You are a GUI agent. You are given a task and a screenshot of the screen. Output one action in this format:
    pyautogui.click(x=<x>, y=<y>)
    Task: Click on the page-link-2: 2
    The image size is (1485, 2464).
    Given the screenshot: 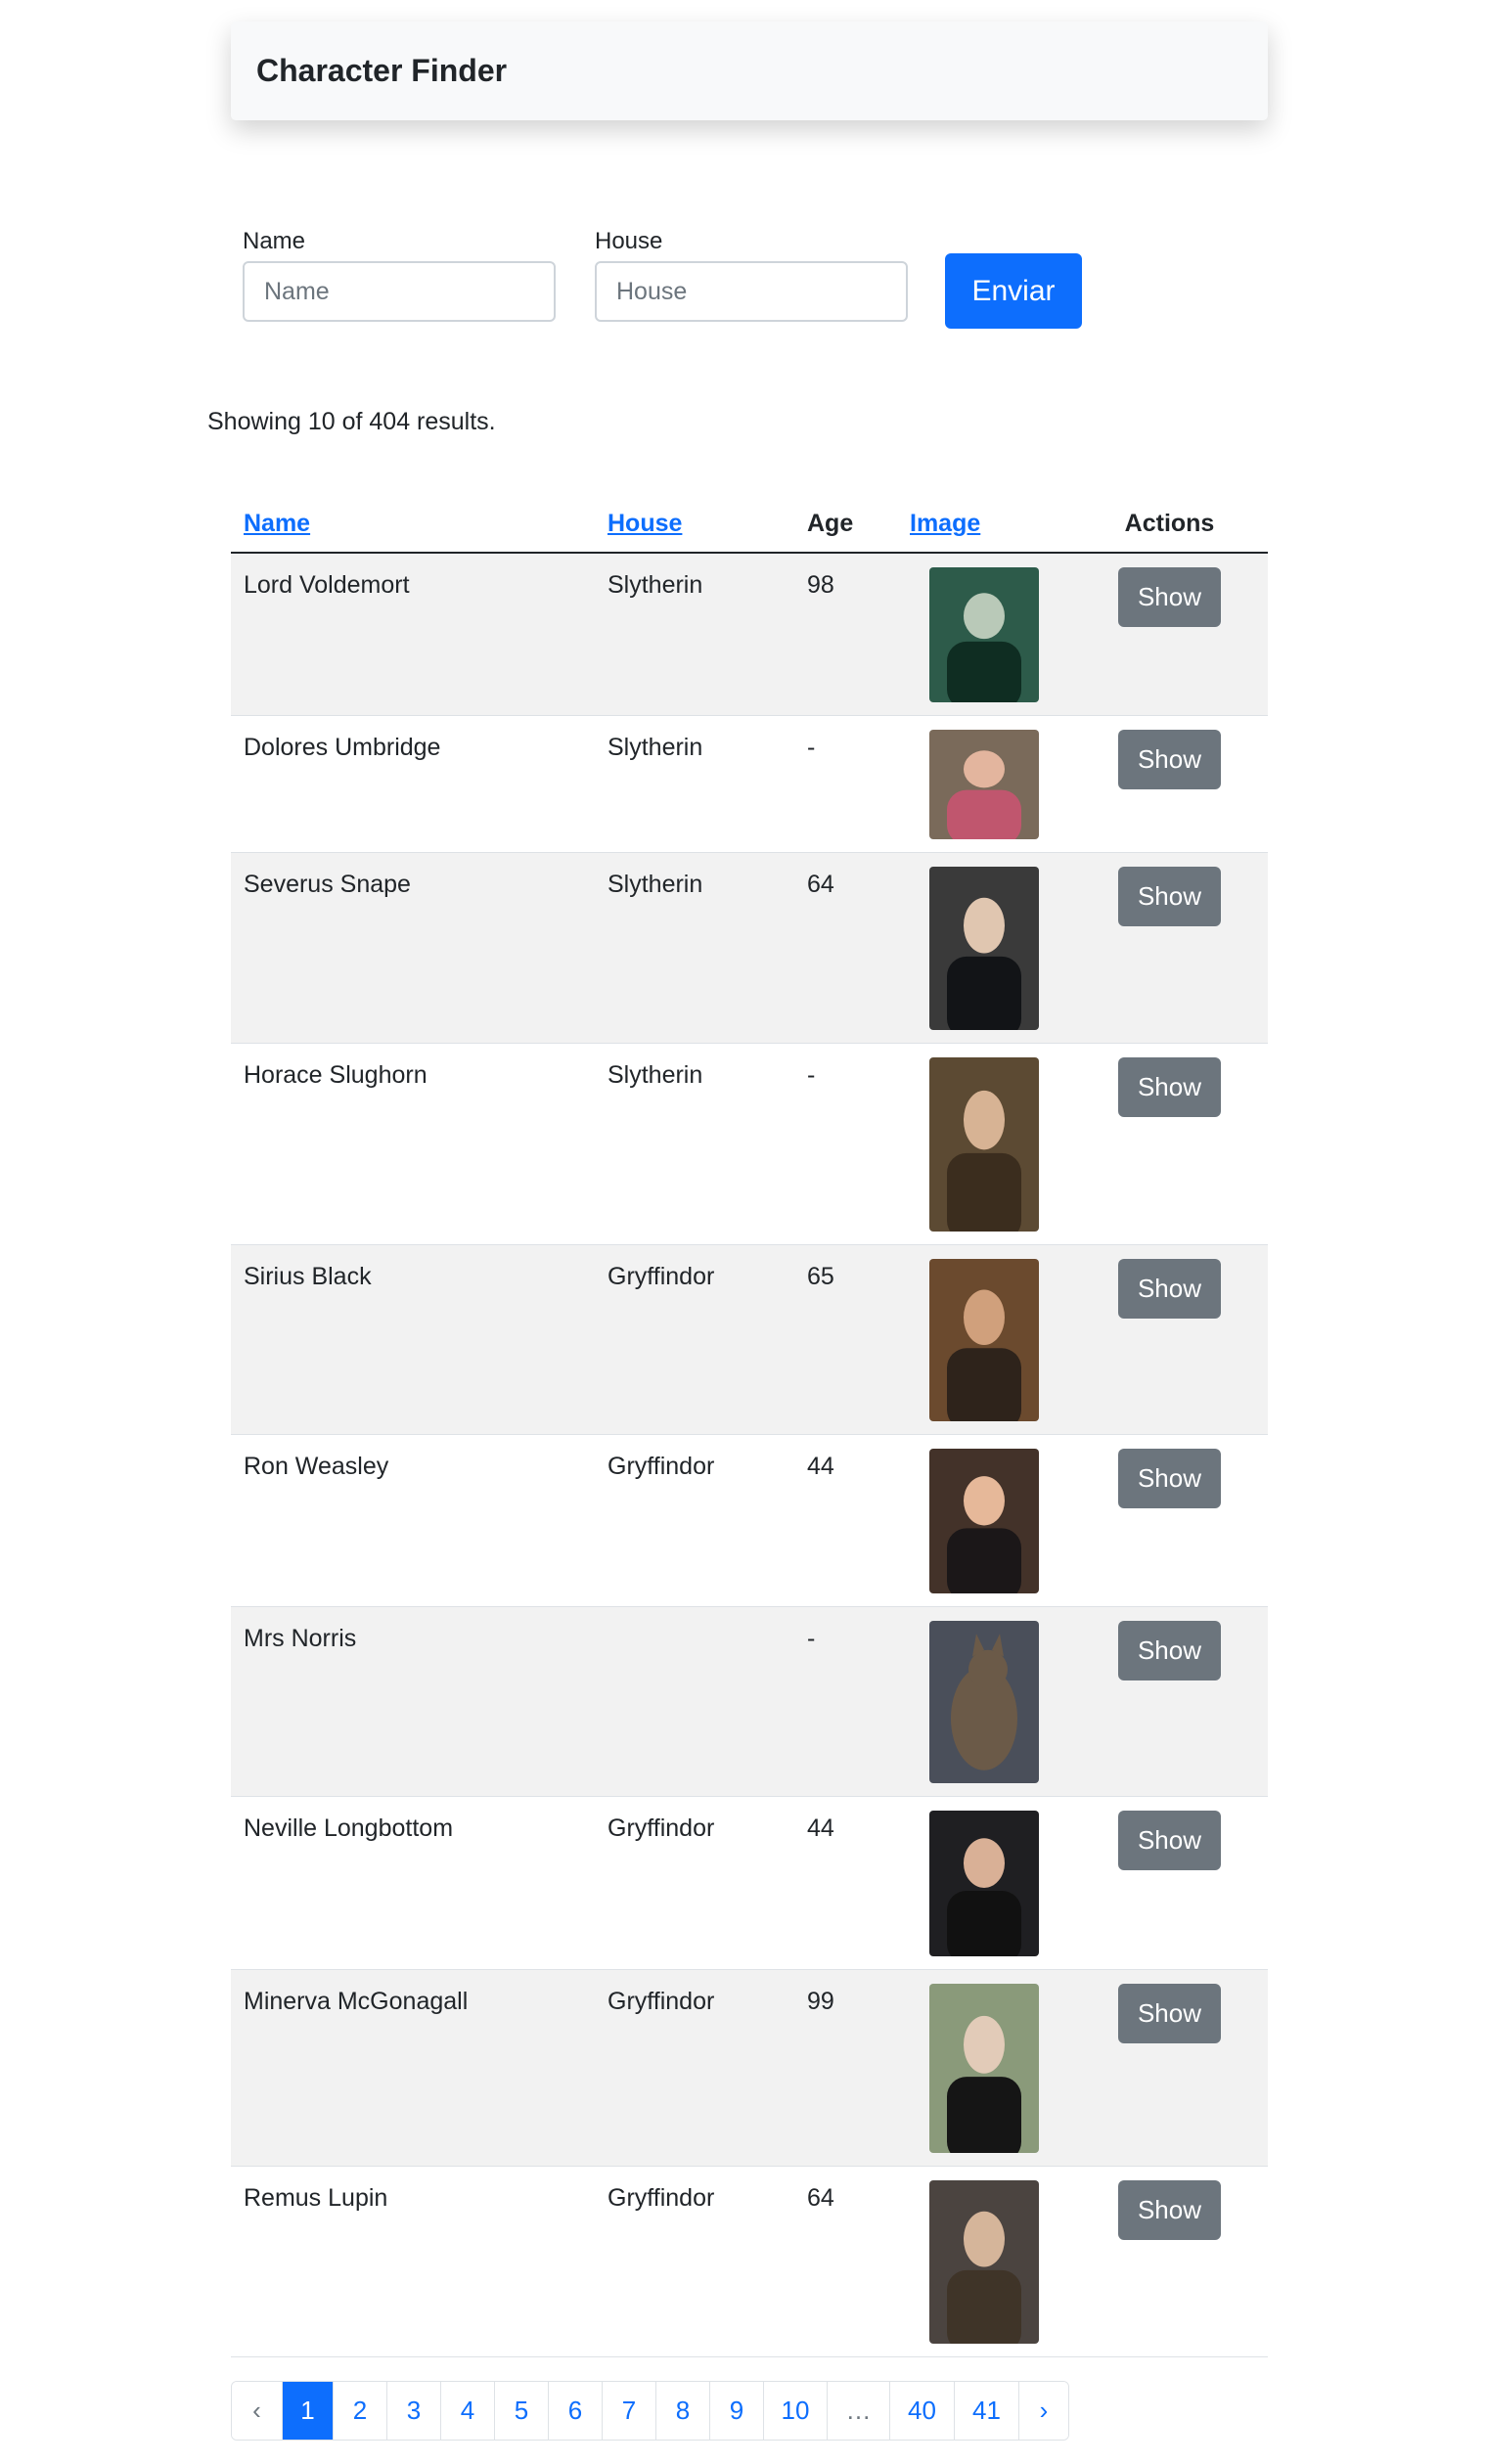 What is the action you would take?
    pyautogui.click(x=359, y=2411)
    